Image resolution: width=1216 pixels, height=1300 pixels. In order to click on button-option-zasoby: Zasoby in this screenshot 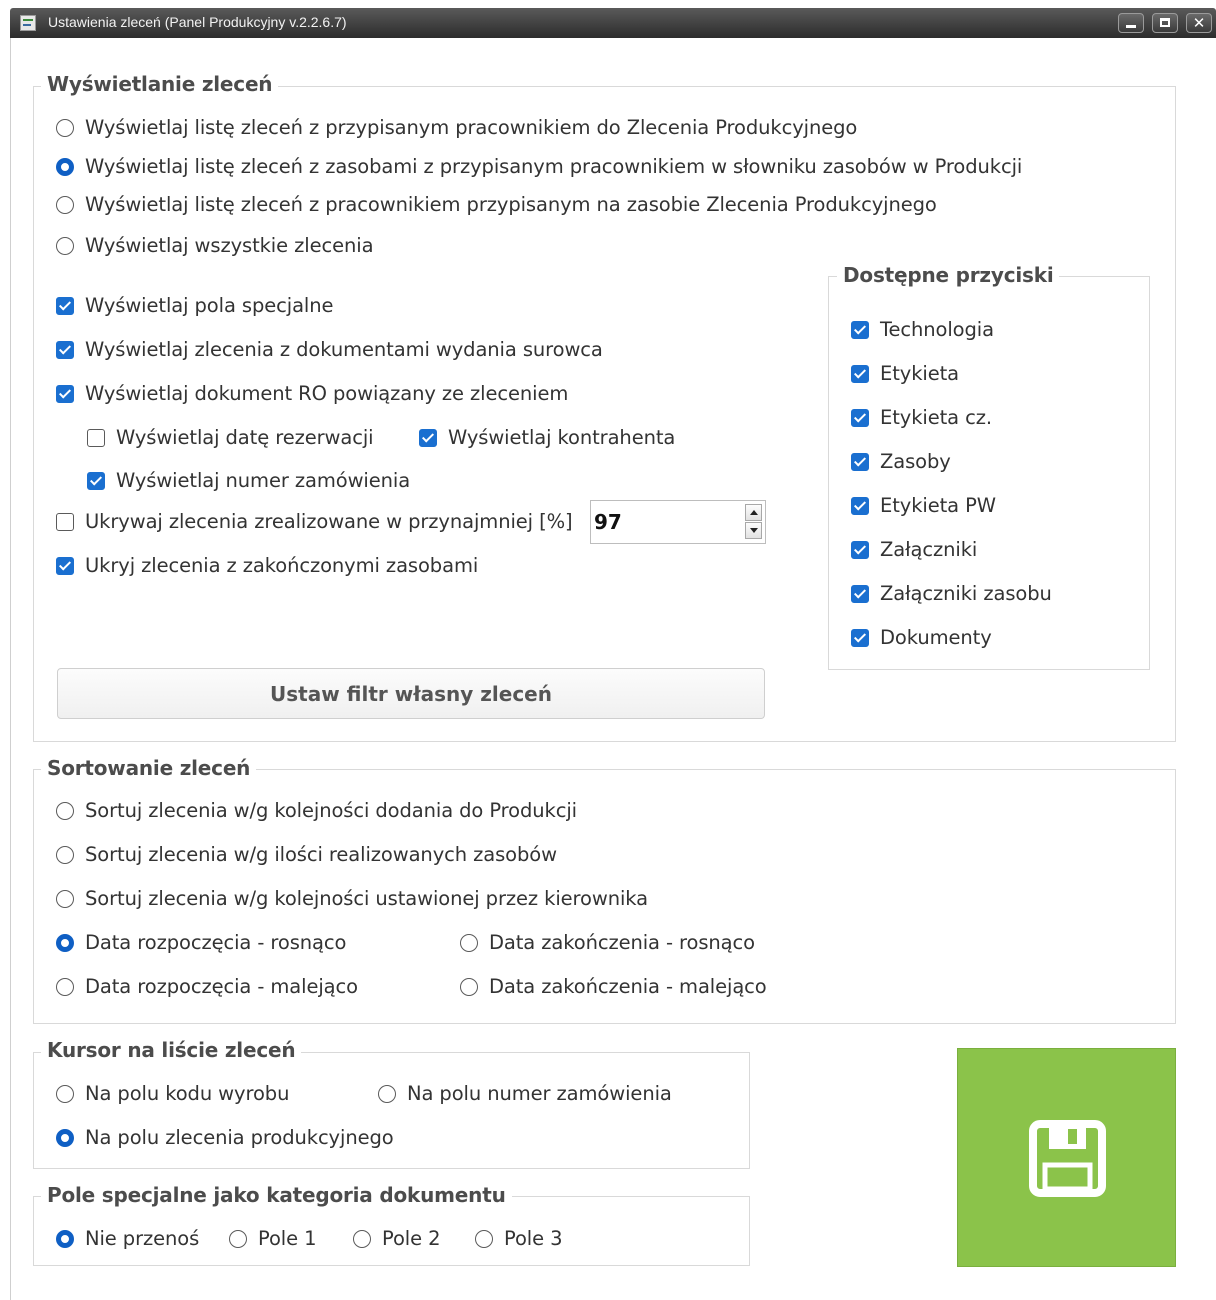, I will do `click(901, 461)`.